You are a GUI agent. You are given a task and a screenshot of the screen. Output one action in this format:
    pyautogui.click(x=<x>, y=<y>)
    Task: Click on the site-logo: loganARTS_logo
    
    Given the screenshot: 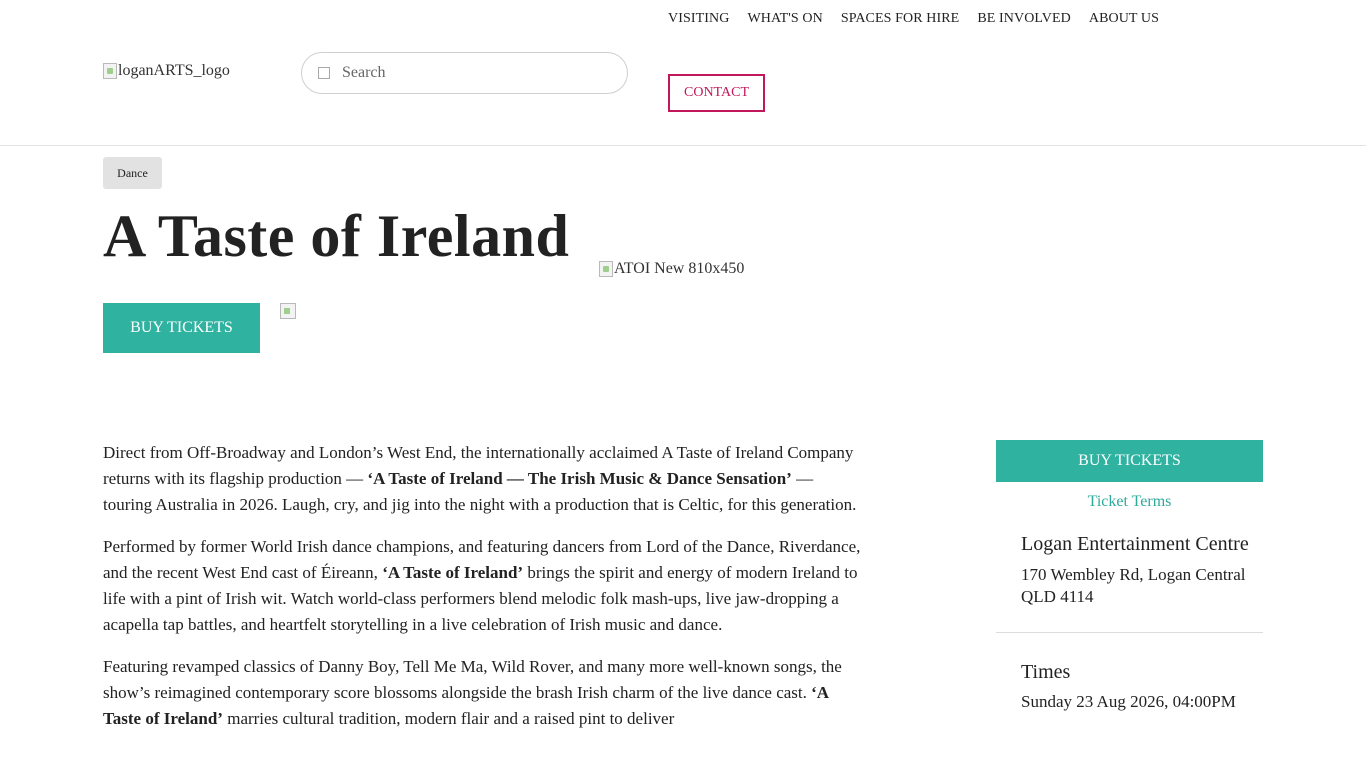 What is the action you would take?
    pyautogui.click(x=166, y=71)
    